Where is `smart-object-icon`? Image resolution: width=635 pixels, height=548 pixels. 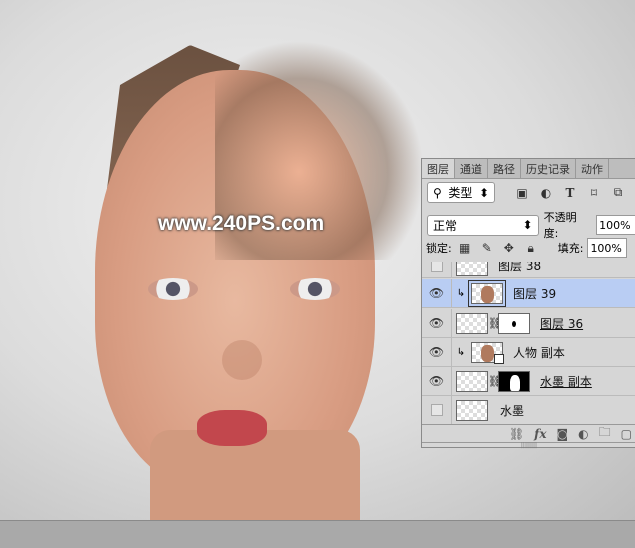 smart-object-icon is located at coordinates (499, 358).